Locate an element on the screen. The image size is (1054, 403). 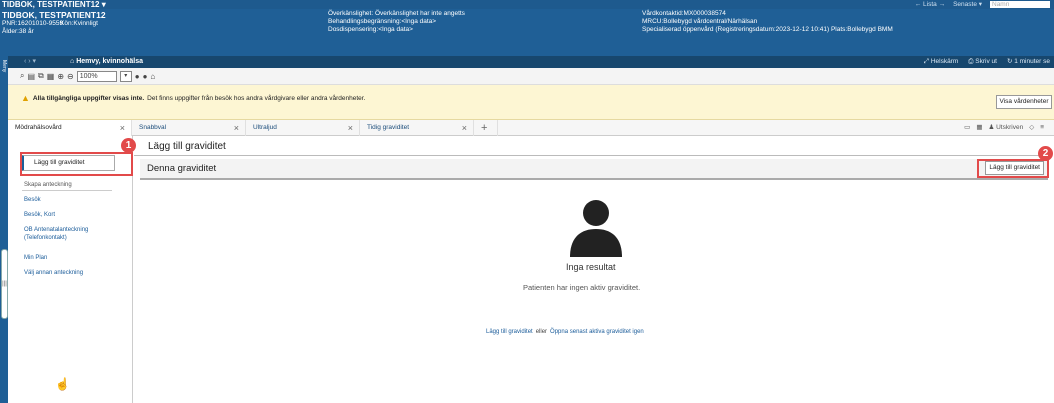
tab-snabbval: Snabbval × is located at coordinates (189, 128).